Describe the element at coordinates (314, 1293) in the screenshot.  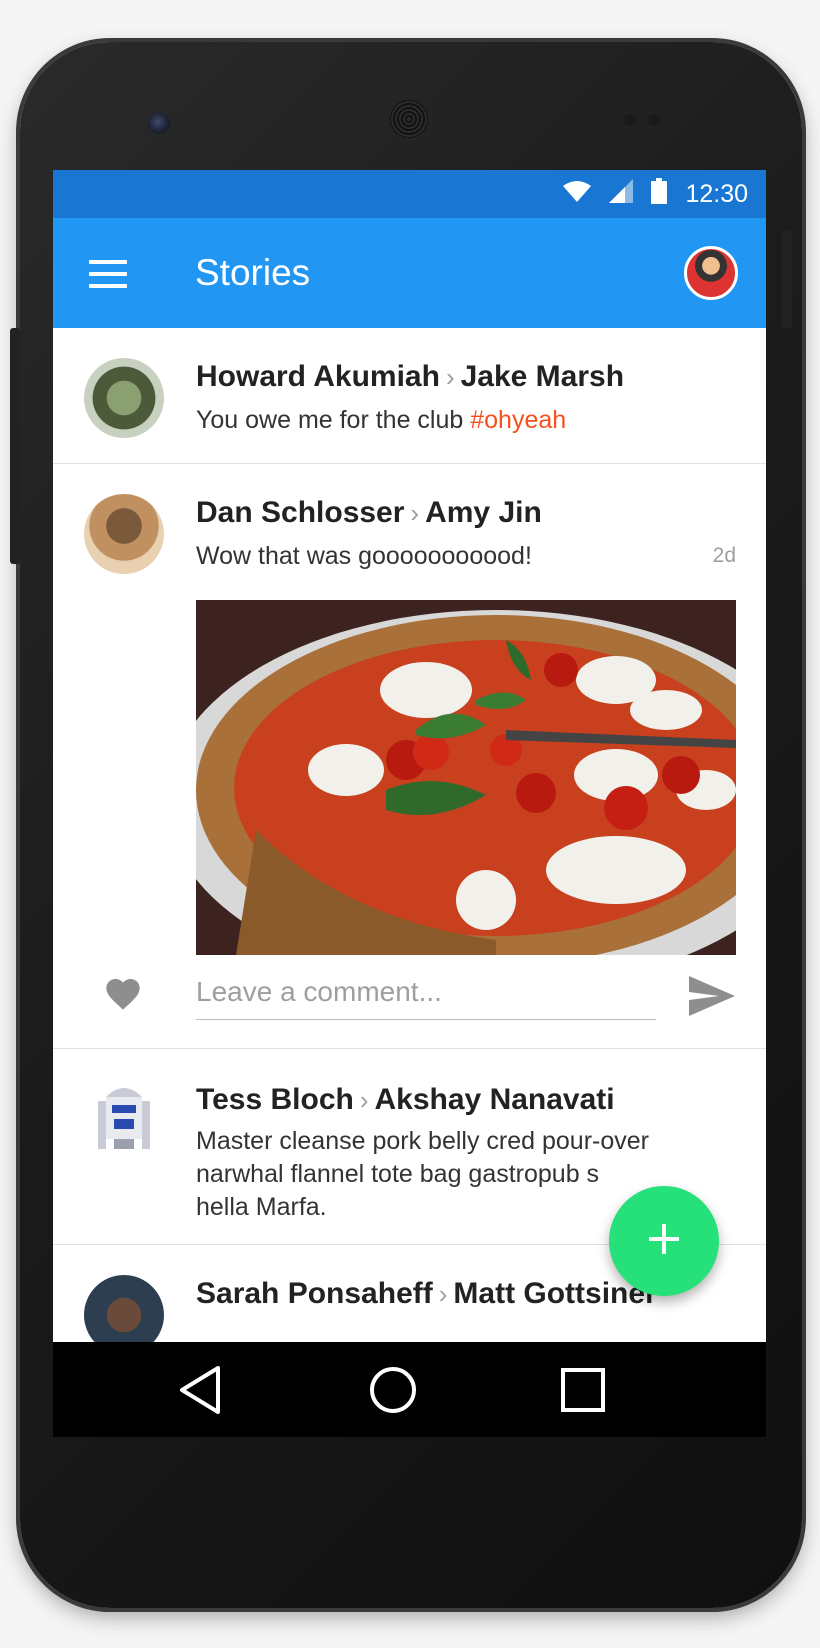
I see `story-author: Sarah Ponsaheff` at that location.